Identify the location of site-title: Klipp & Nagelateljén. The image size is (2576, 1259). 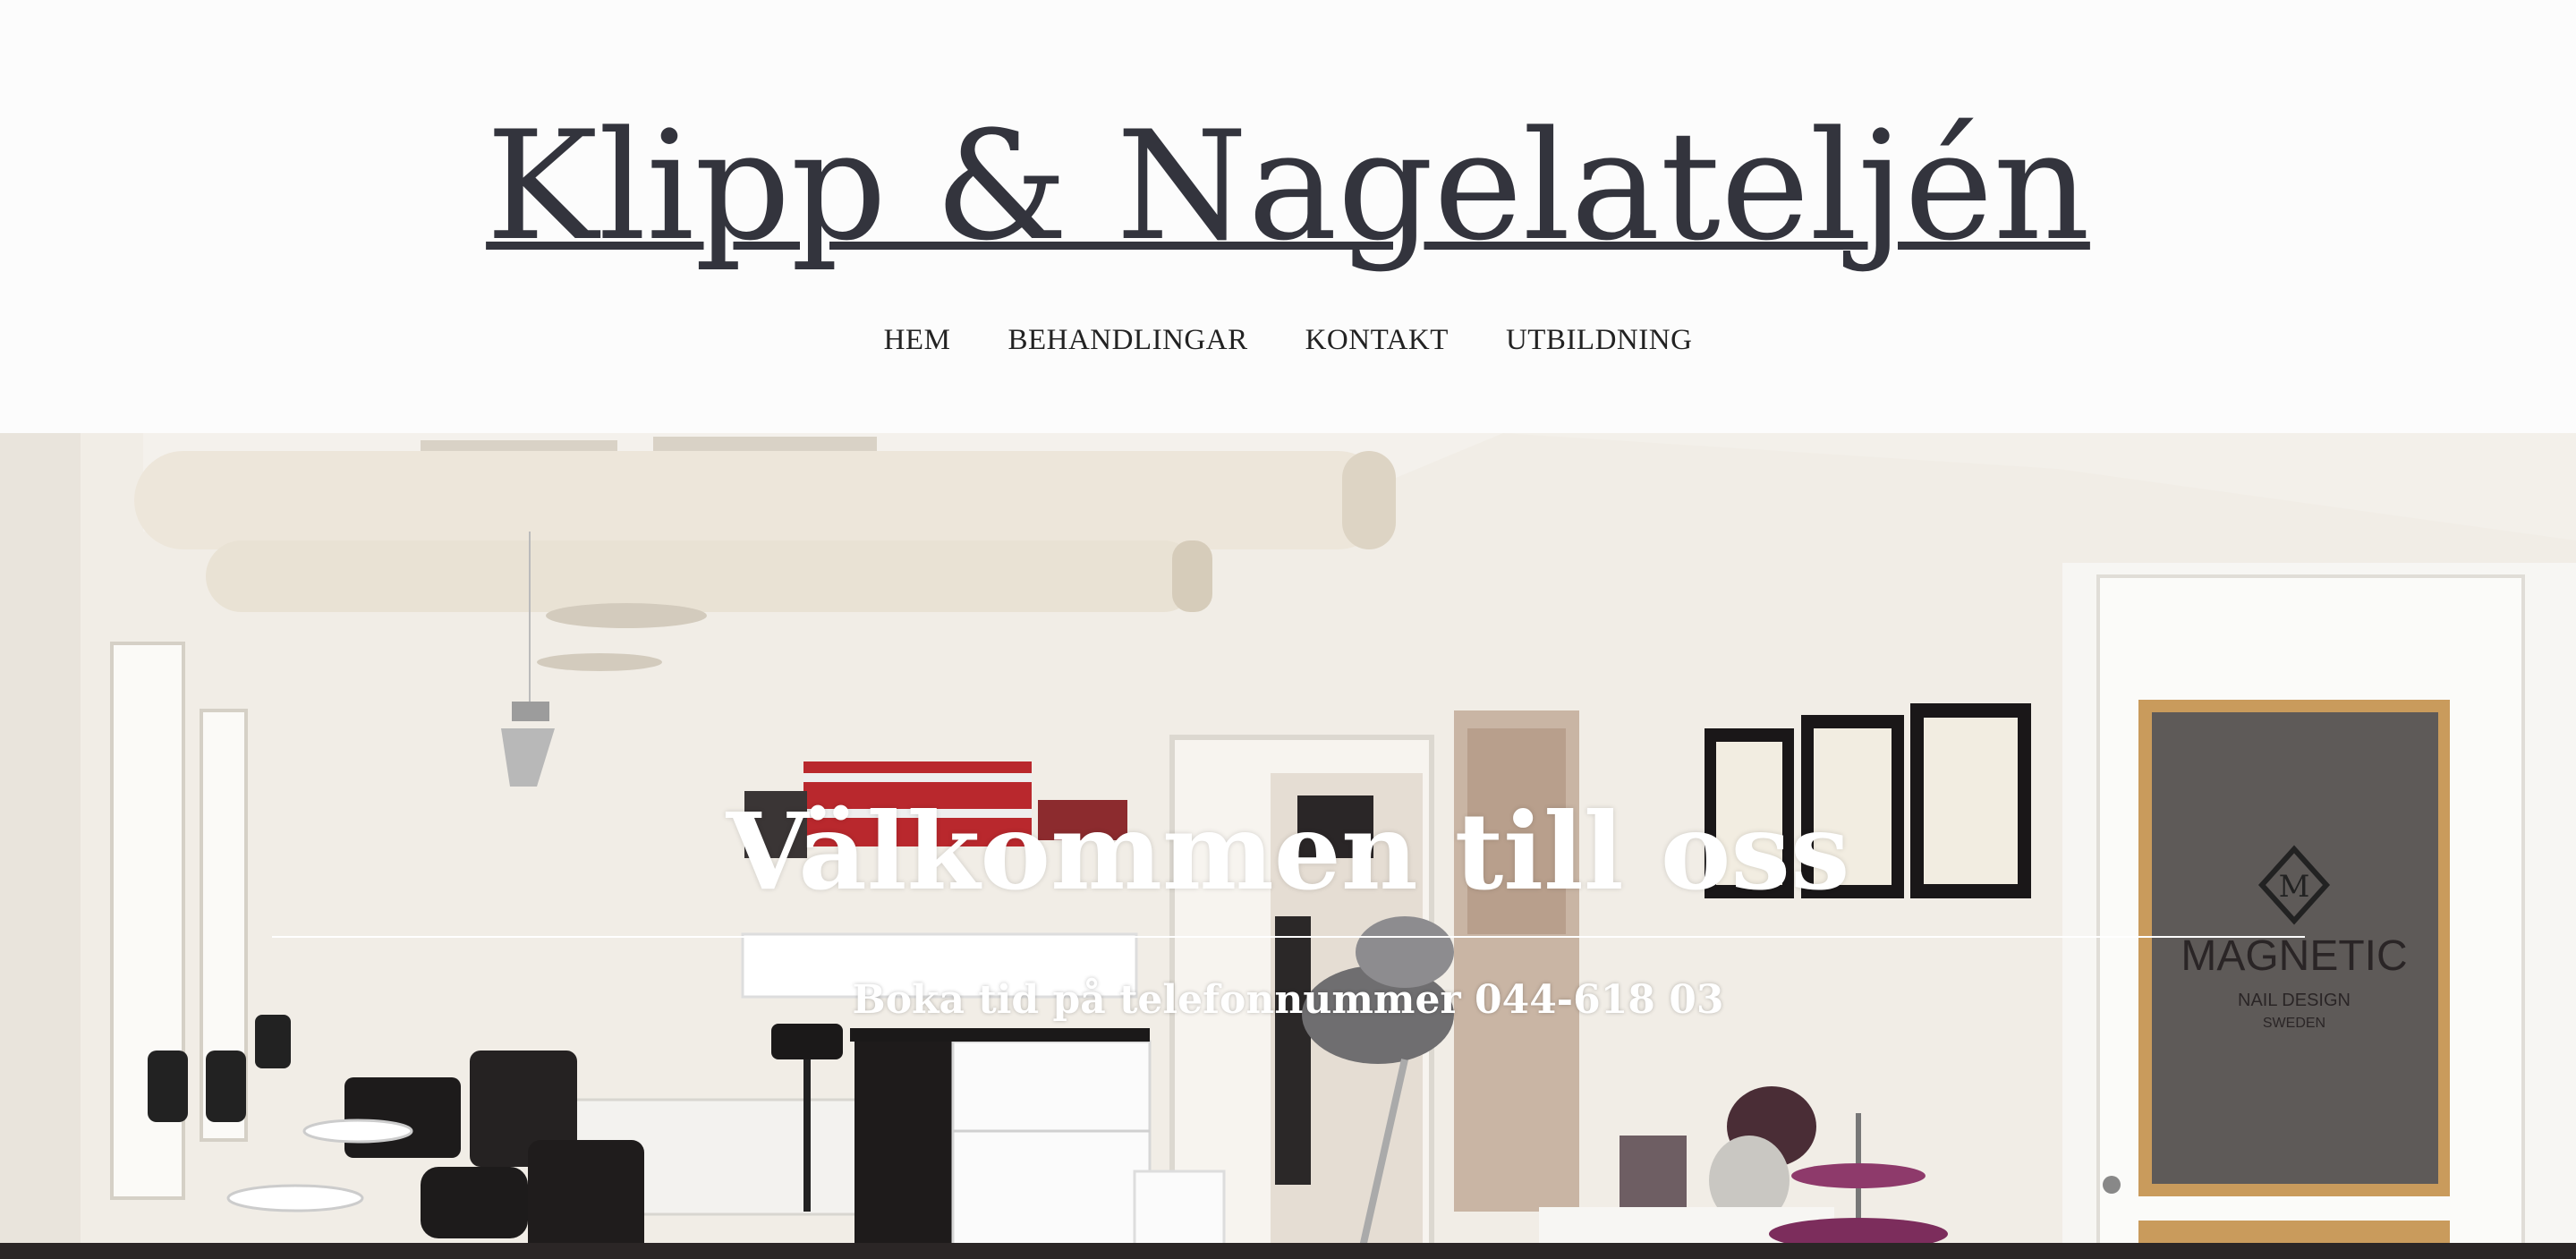
(1288, 186).